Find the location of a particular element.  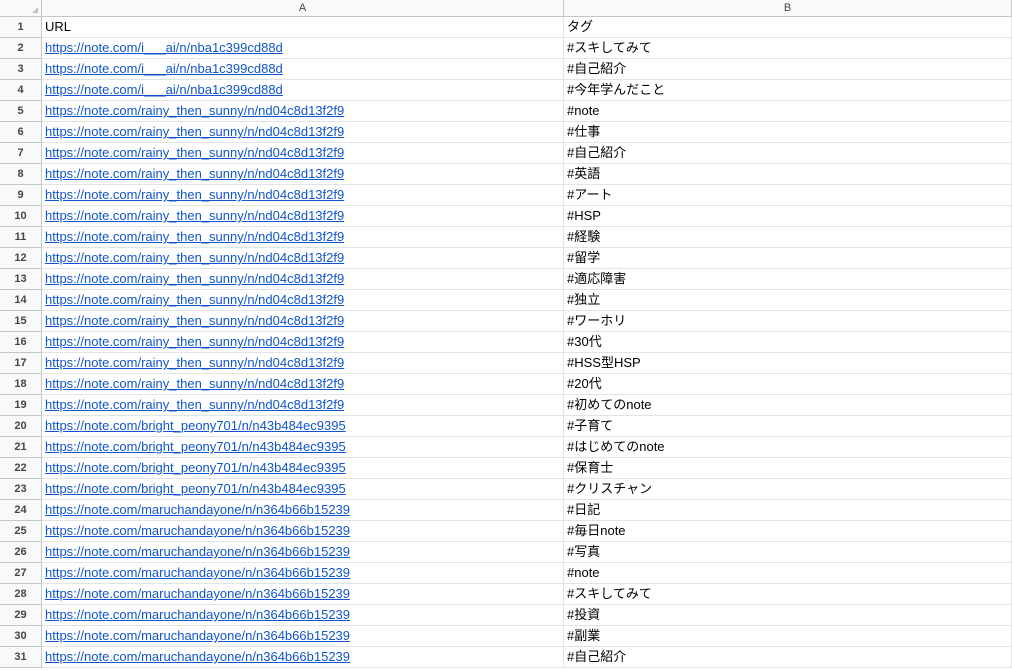

row-header: 17 is located at coordinates (20, 363).